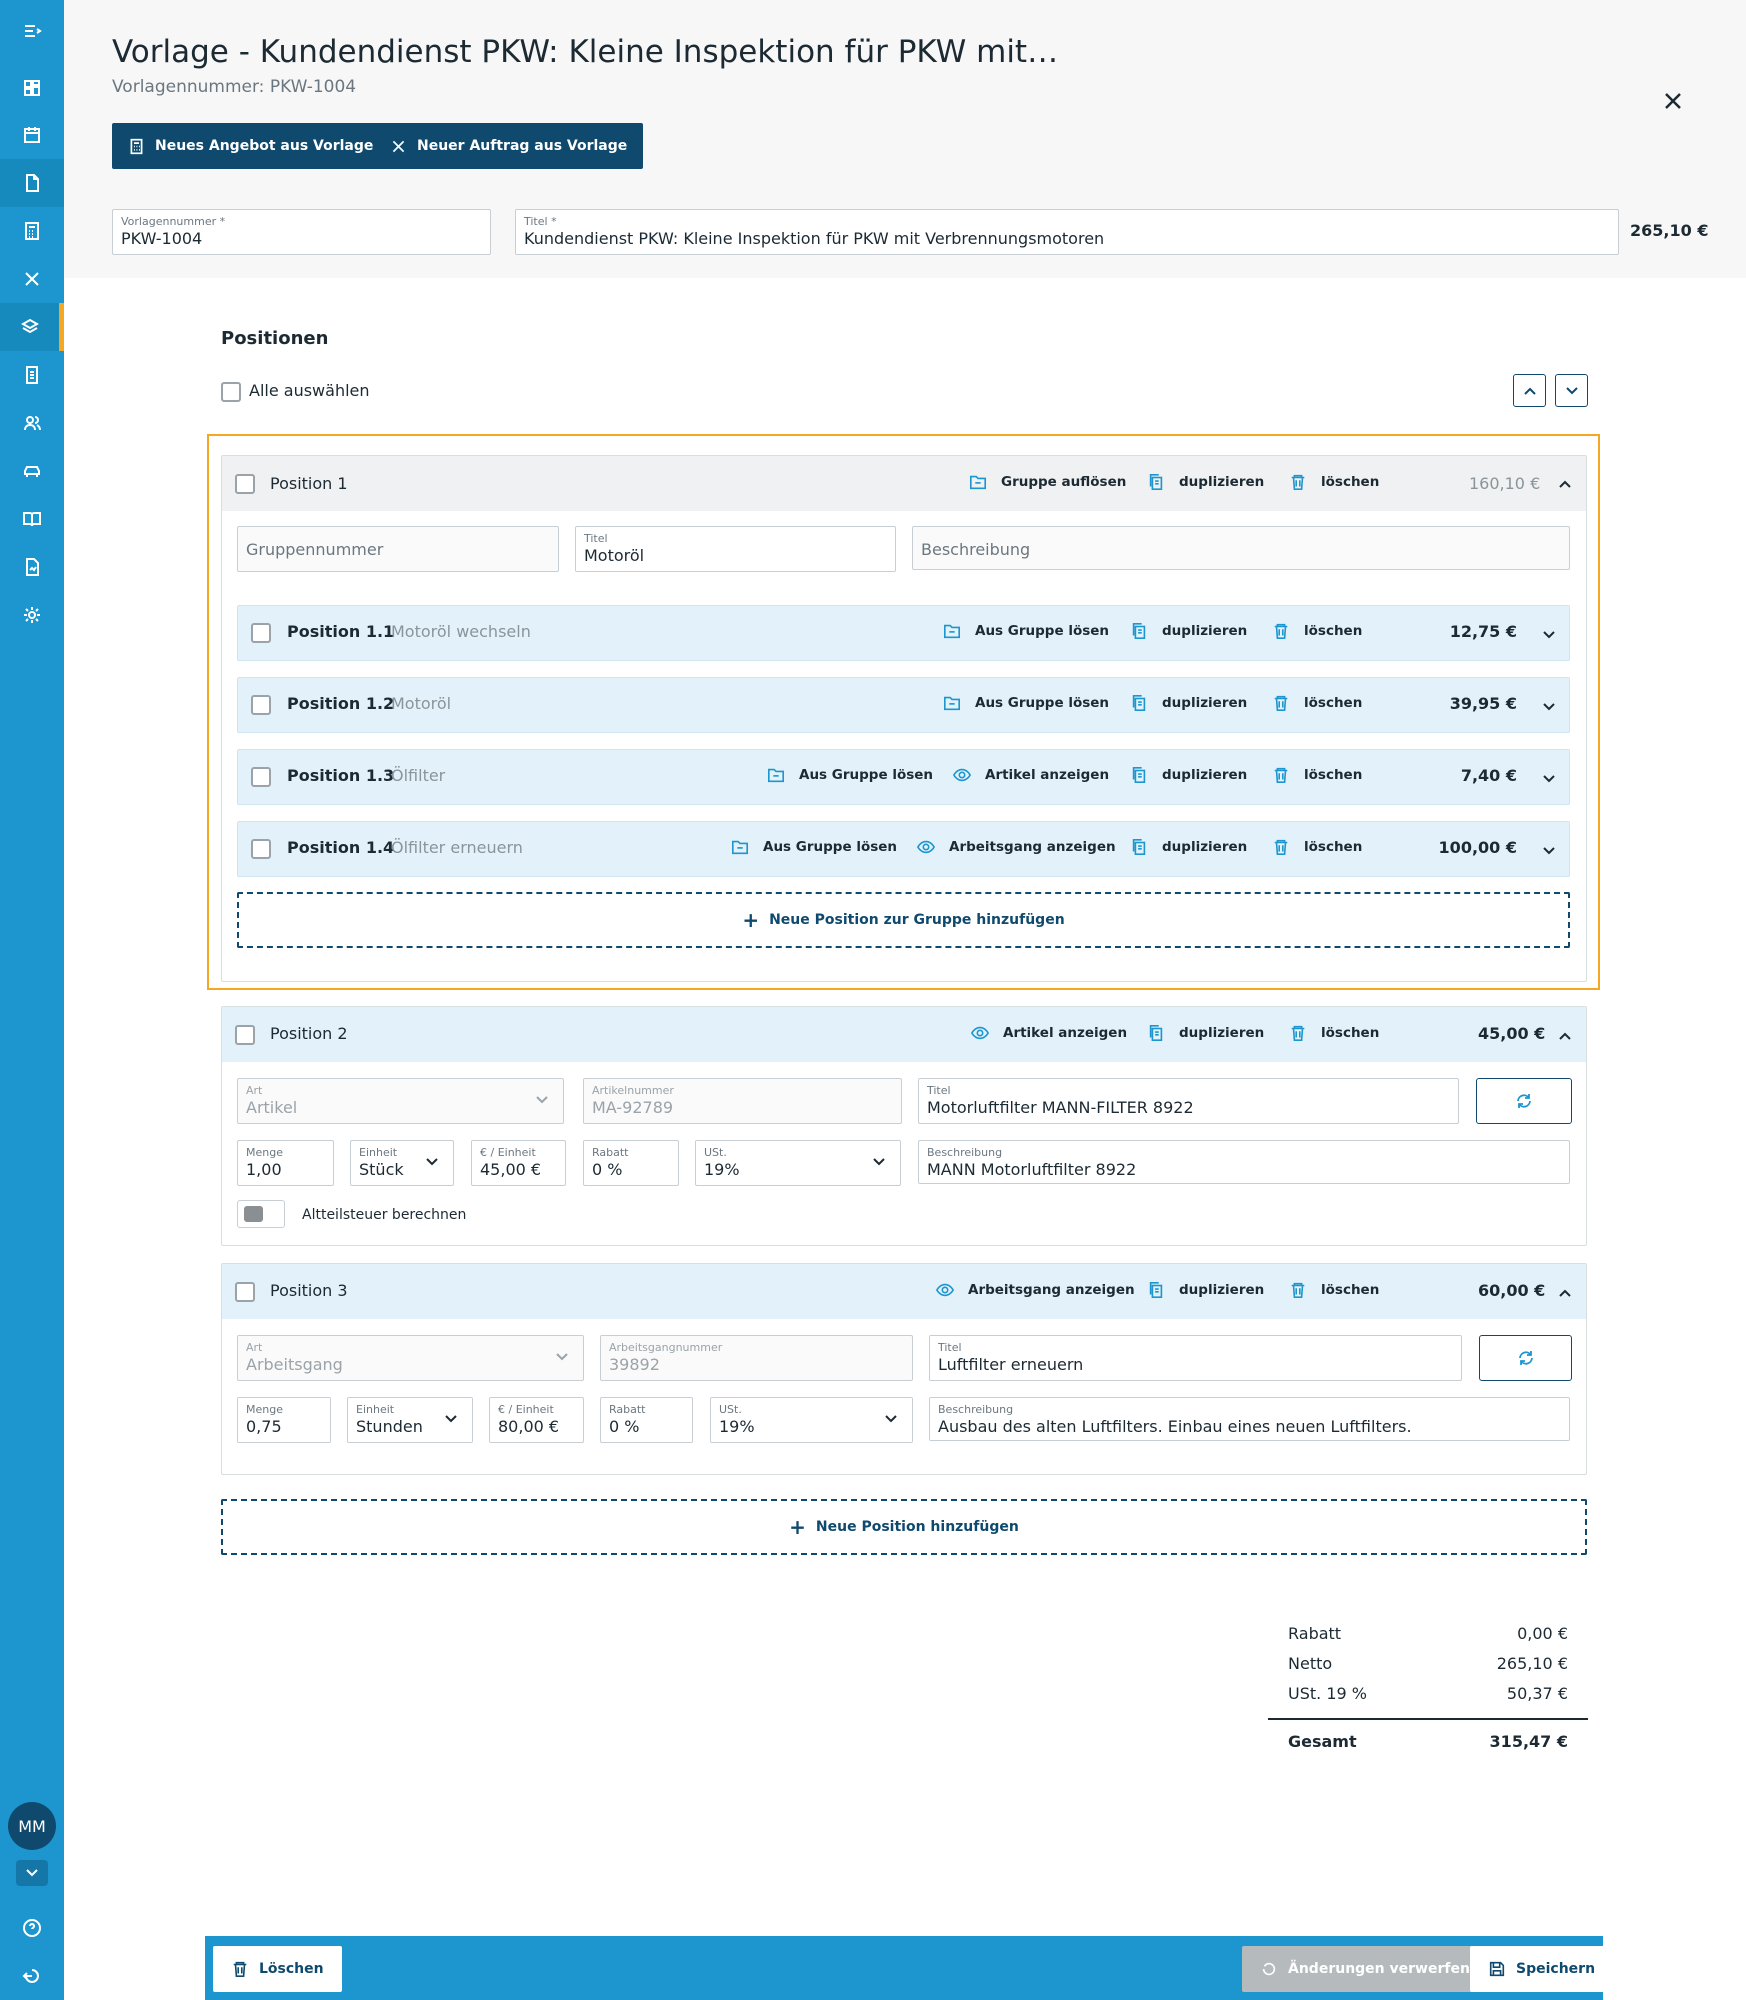  I want to click on select-all-label: Alle auswählen, so click(309, 390).